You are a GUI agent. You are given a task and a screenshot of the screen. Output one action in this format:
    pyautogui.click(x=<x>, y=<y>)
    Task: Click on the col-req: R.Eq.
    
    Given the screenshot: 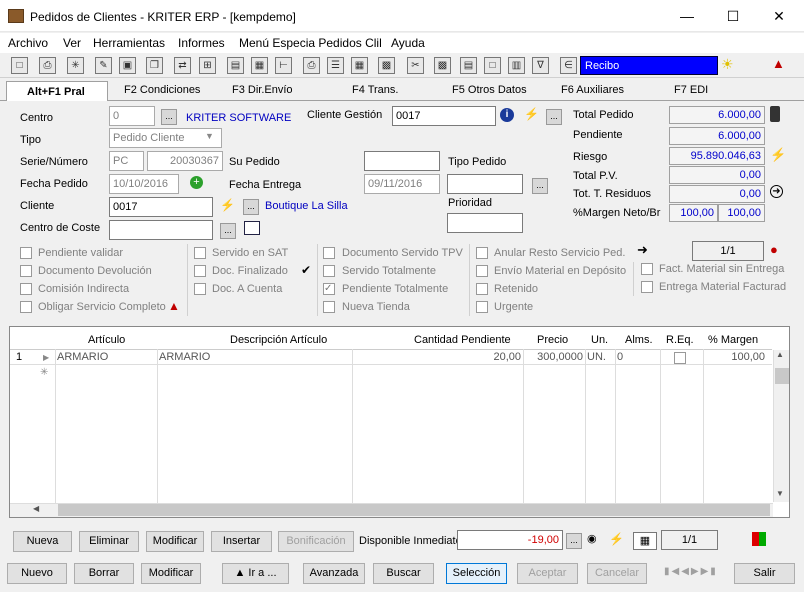 What is the action you would take?
    pyautogui.click(x=680, y=340)
    